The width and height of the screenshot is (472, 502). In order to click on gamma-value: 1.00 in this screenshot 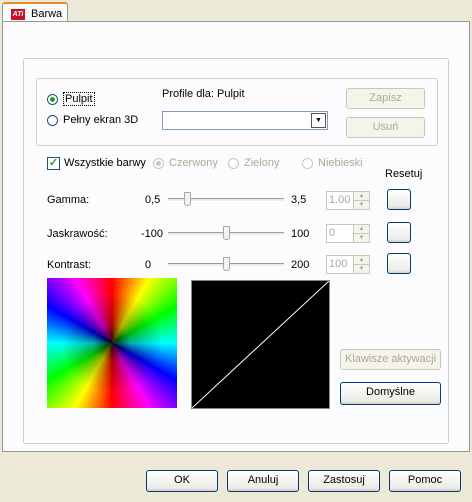, I will do `click(340, 200)`.